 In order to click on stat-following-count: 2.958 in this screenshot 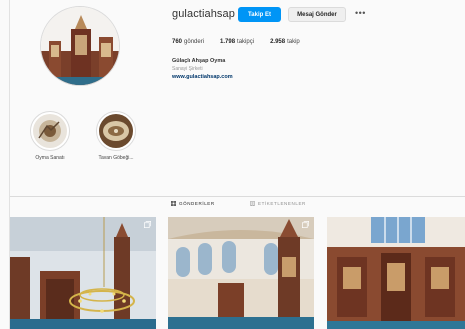, I will do `click(278, 42)`.